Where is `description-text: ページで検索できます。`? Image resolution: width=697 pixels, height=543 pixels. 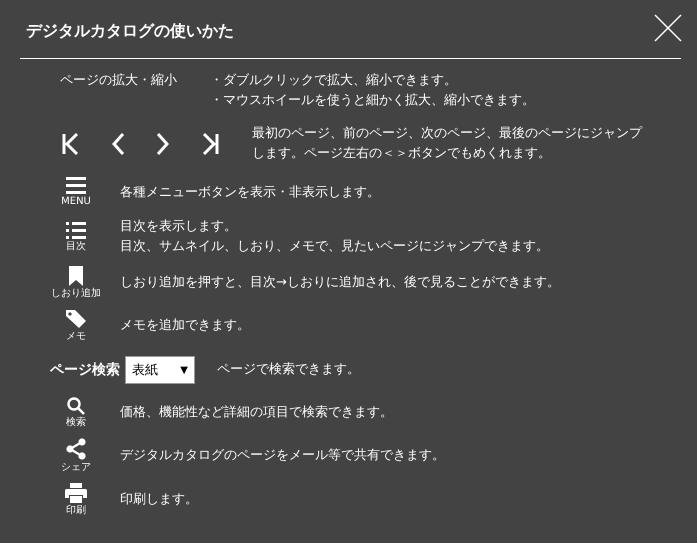
description-text: ページで検索できます。 is located at coordinates (288, 370).